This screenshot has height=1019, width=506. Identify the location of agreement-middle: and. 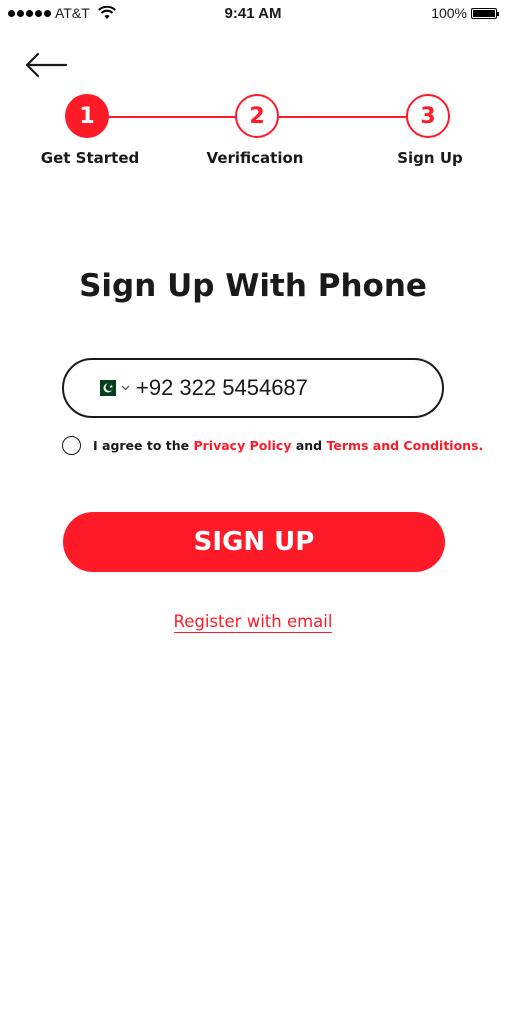
(309, 445).